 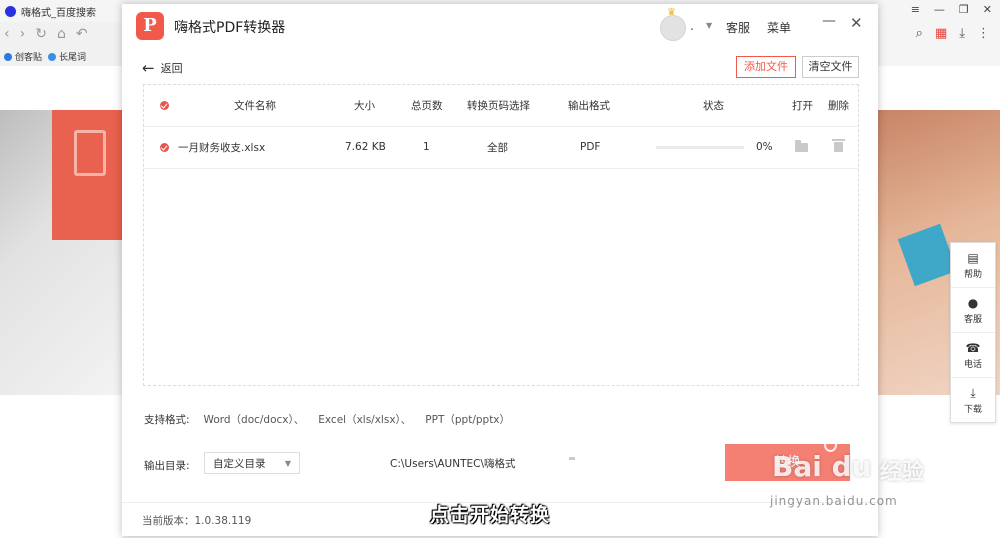 I want to click on table-row: 一月财务收支.xlsx 7.62 KB 1 全部 PDF 0%, so click(x=501, y=147).